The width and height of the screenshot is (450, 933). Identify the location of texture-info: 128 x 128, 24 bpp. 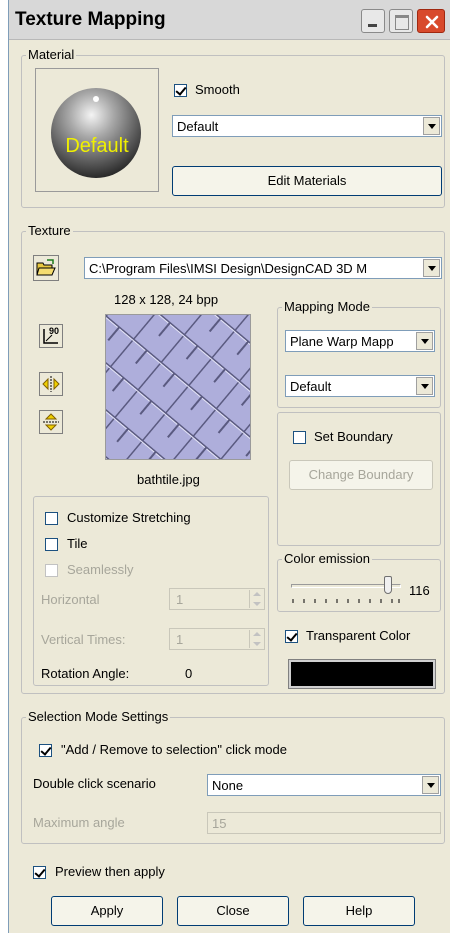
(166, 299).